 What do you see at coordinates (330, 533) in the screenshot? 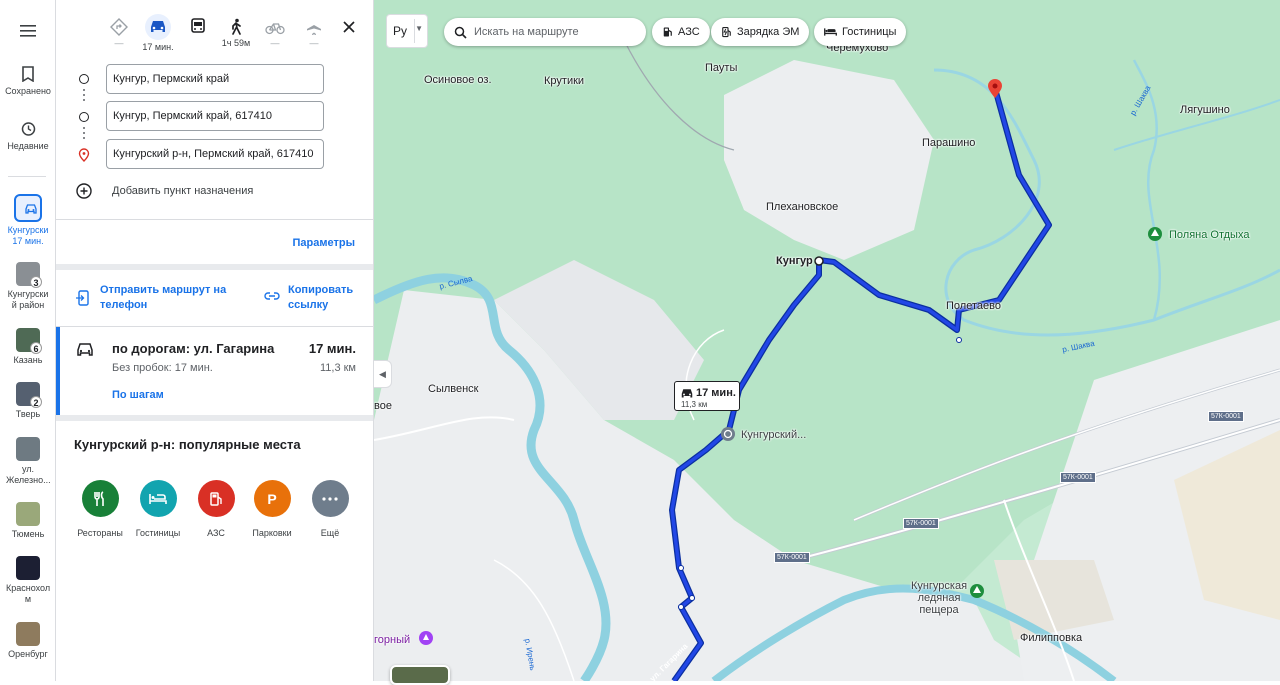
I see `category-label: Ещё` at bounding box center [330, 533].